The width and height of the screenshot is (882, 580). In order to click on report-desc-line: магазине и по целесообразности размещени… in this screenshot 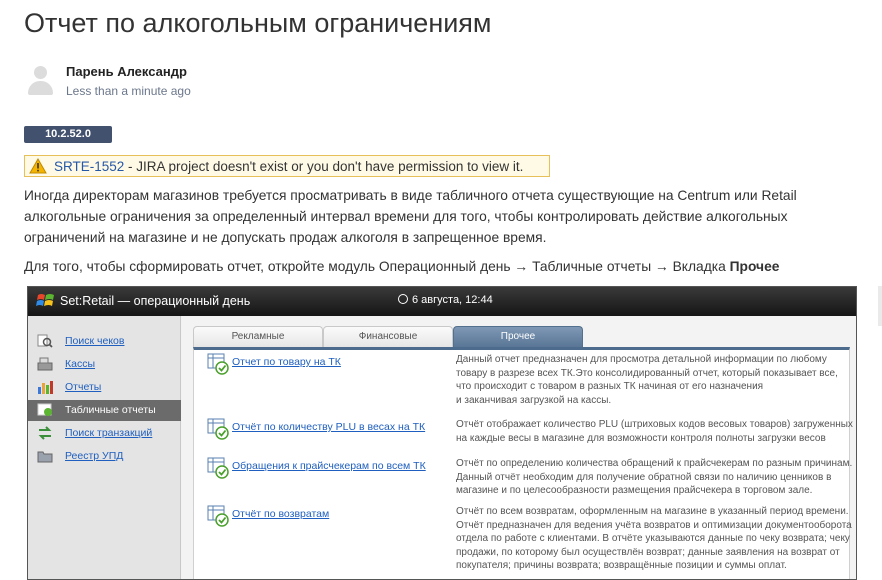, I will do `click(634, 490)`.